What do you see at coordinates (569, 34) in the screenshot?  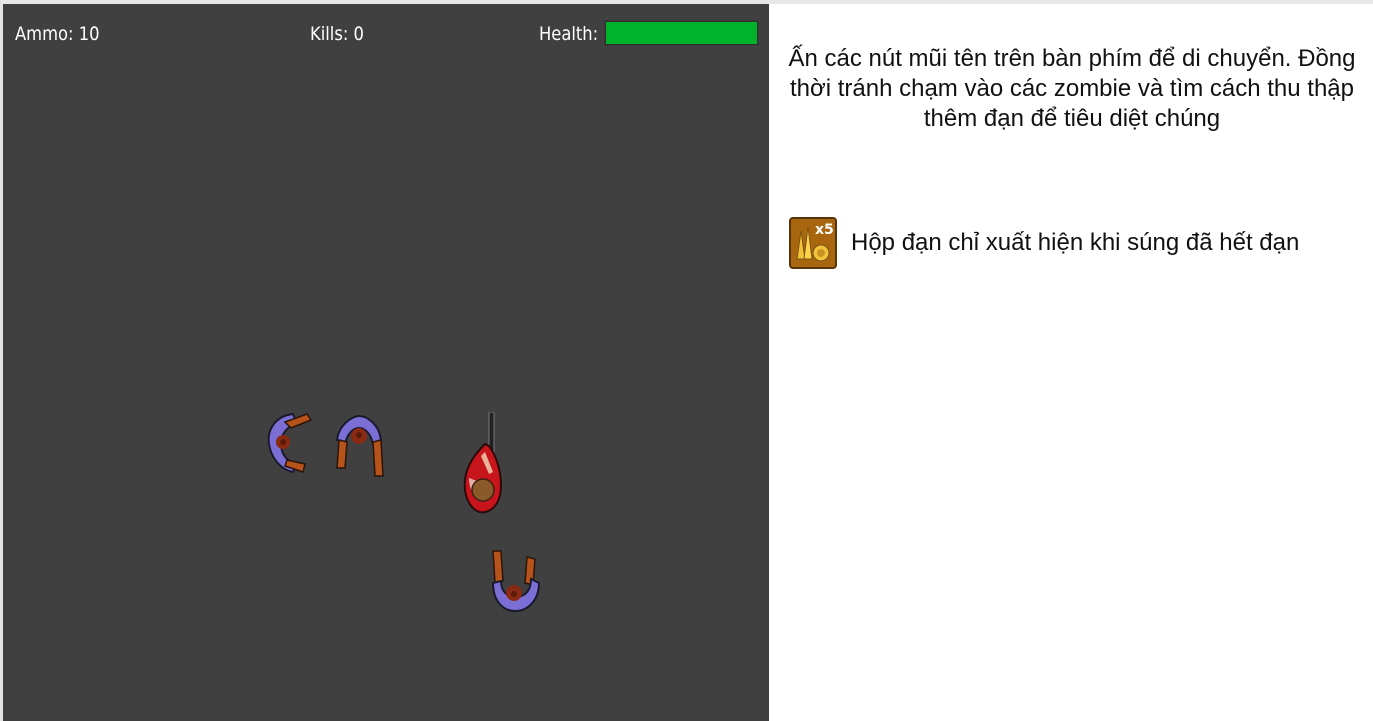 I see `health-label: Health:` at bounding box center [569, 34].